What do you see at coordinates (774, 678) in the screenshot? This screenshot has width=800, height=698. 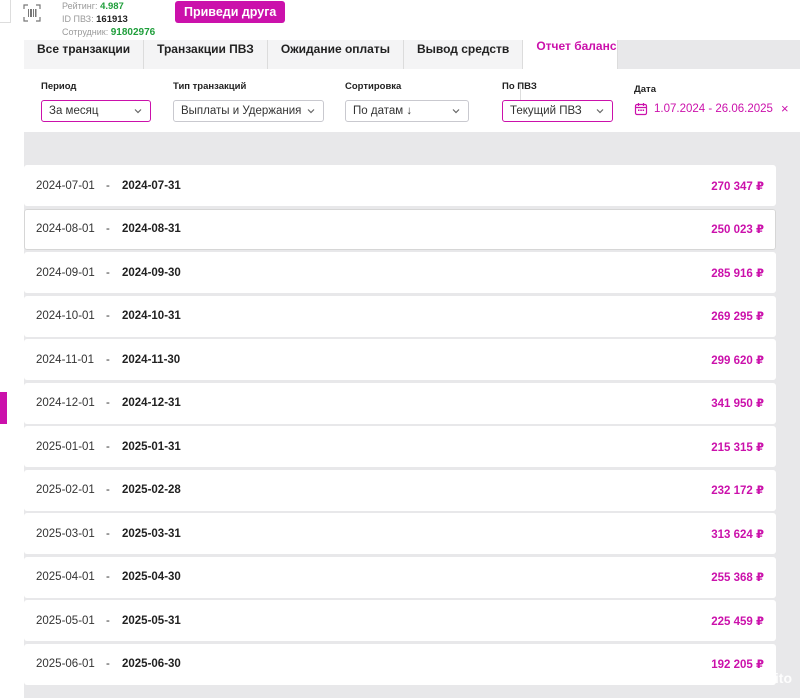 I see `watermark: Avito` at bounding box center [774, 678].